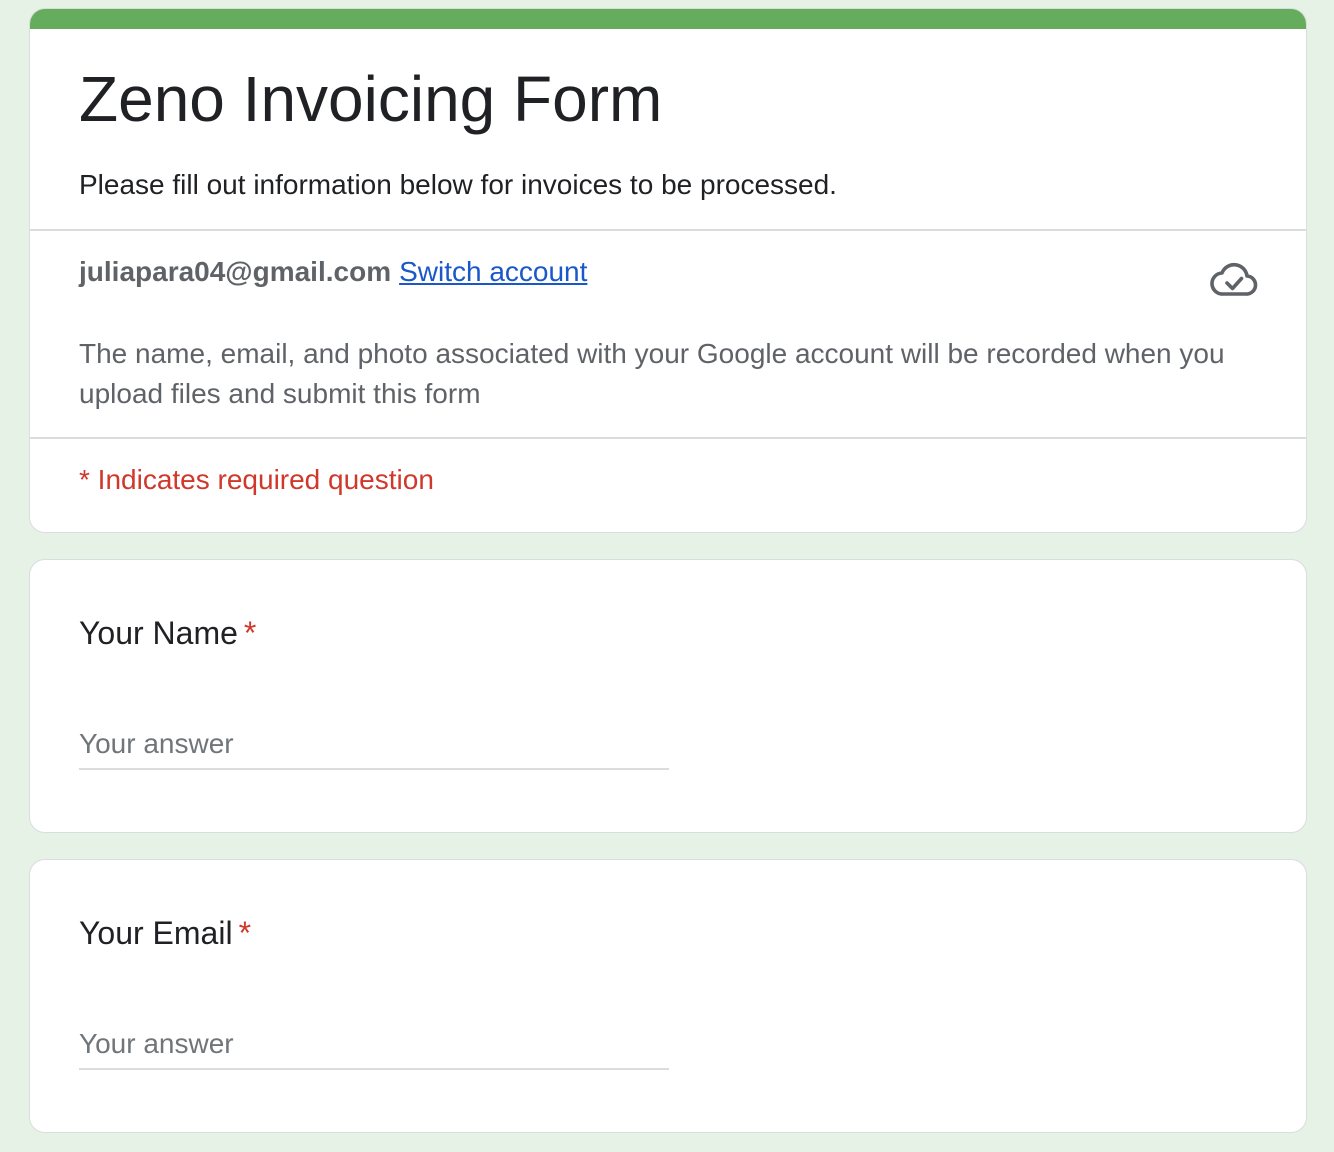  I want to click on cloud-check-icon, so click(1234, 279).